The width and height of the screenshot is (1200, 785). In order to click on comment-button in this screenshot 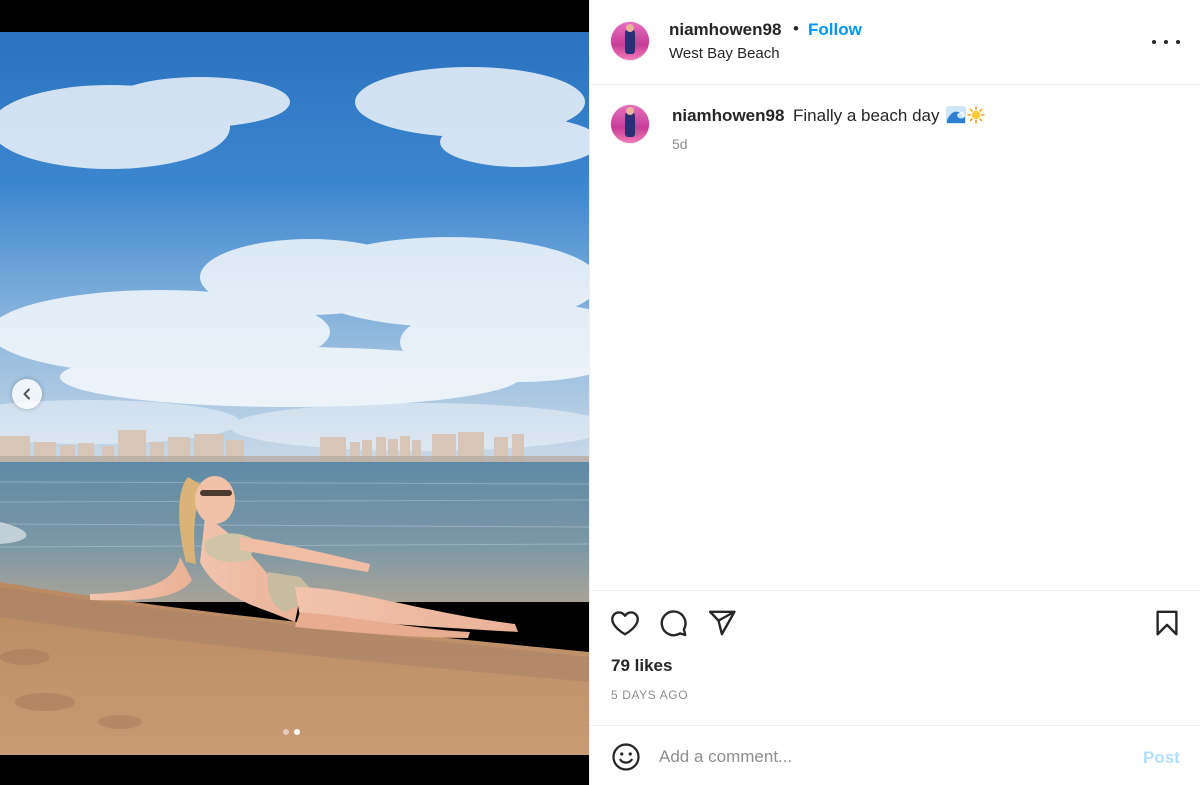, I will do `click(673, 625)`.